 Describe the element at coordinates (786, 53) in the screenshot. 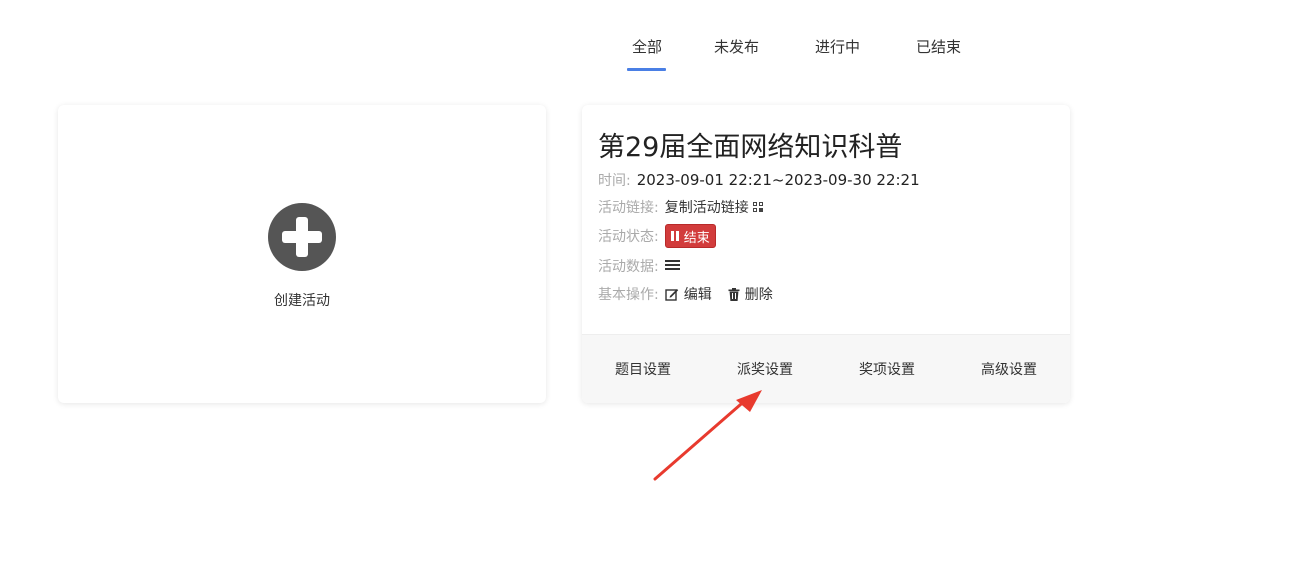

I see `status-tabs: 全部 未发布 进行中 已结束` at that location.